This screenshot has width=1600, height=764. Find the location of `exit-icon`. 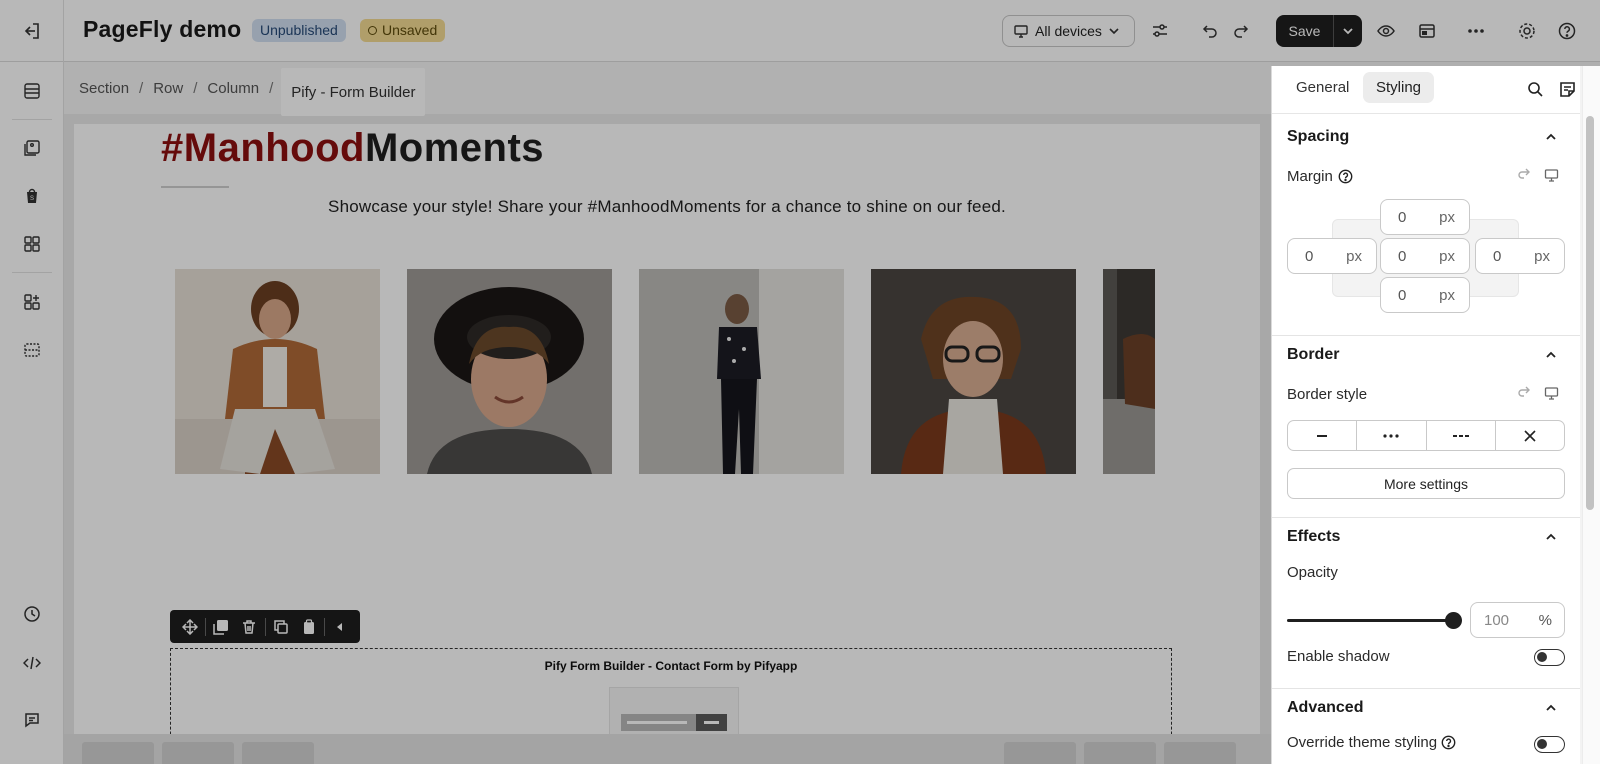

exit-icon is located at coordinates (31, 31).